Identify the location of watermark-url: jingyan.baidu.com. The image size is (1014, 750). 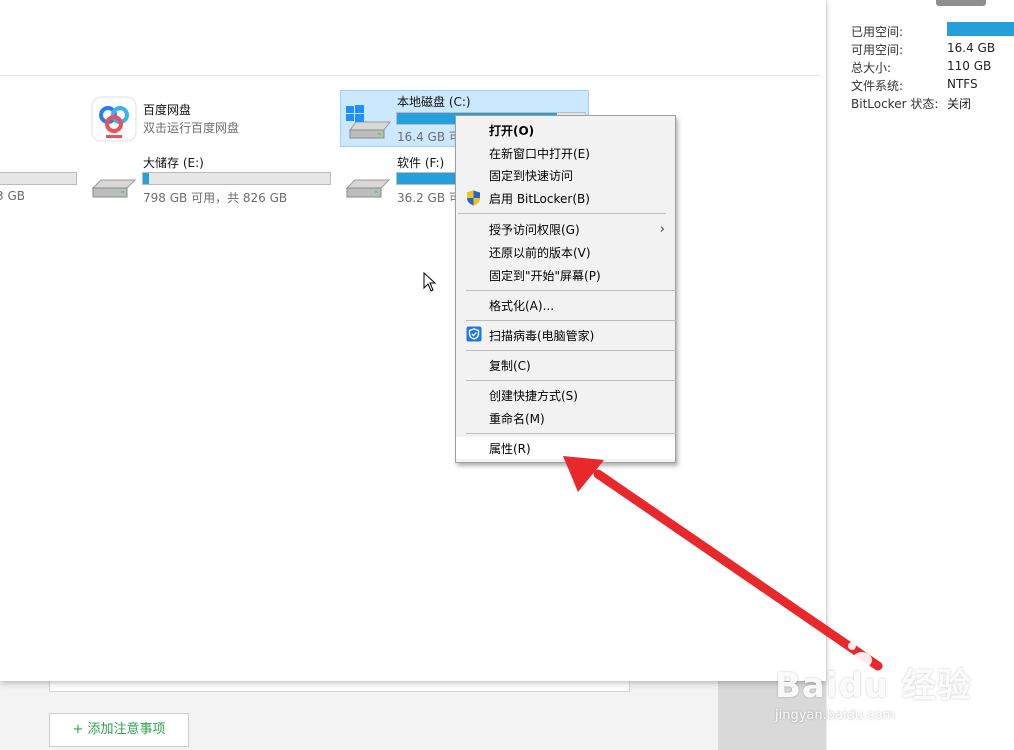
(835, 715).